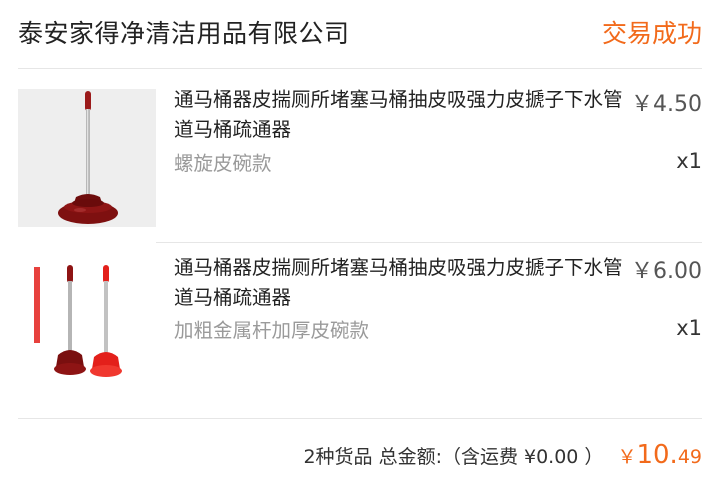 The image size is (720, 486). I want to click on total-amount-integer: 10., so click(657, 455).